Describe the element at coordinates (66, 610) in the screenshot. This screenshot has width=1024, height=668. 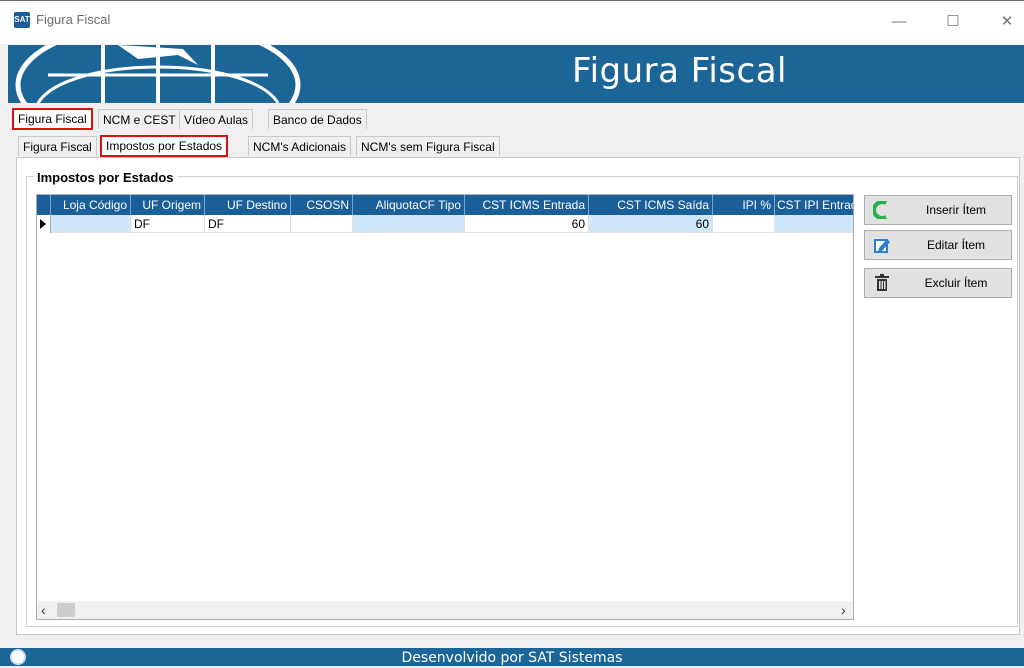
I see `scroll-thumb` at that location.